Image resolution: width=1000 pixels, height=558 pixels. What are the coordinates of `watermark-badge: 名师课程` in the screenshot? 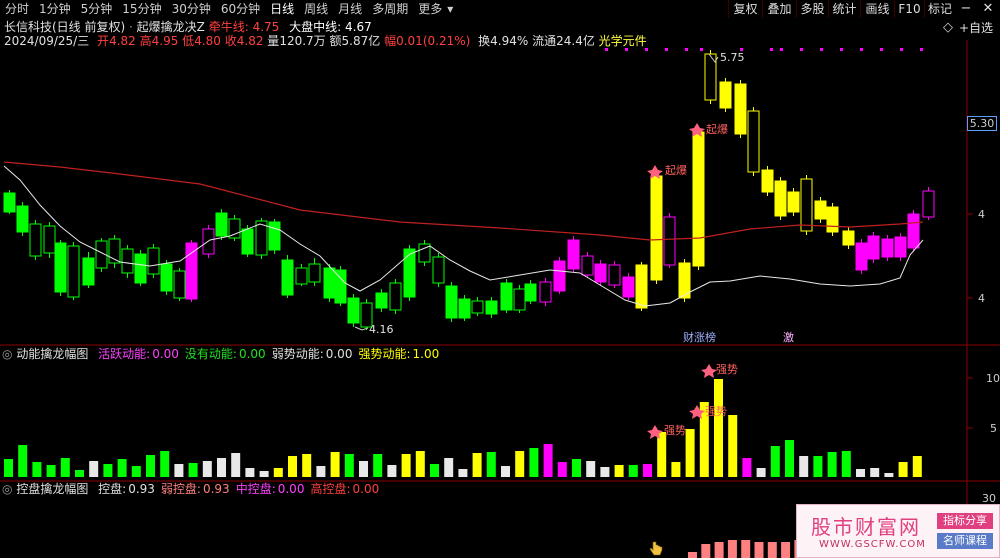 It's located at (965, 541).